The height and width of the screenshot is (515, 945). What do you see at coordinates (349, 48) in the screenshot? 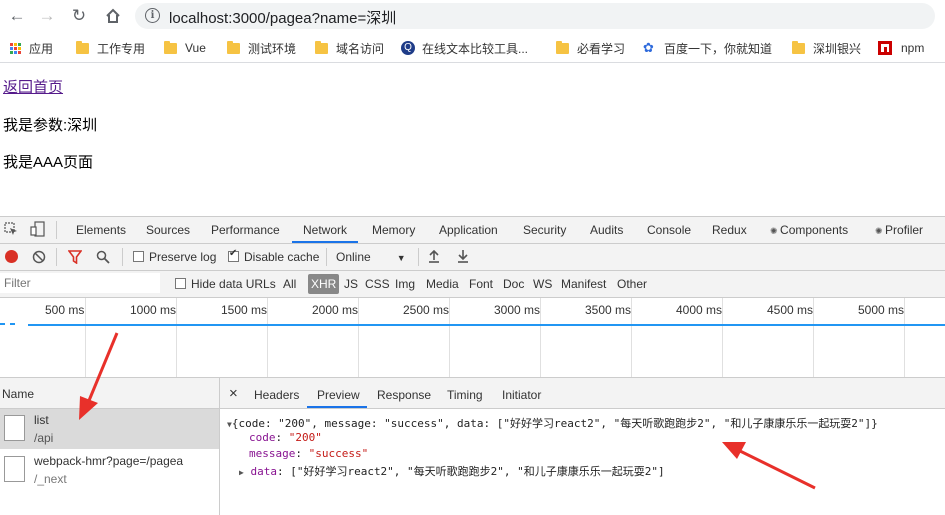
I see `bookmark-folder: 域名访问` at bounding box center [349, 48].